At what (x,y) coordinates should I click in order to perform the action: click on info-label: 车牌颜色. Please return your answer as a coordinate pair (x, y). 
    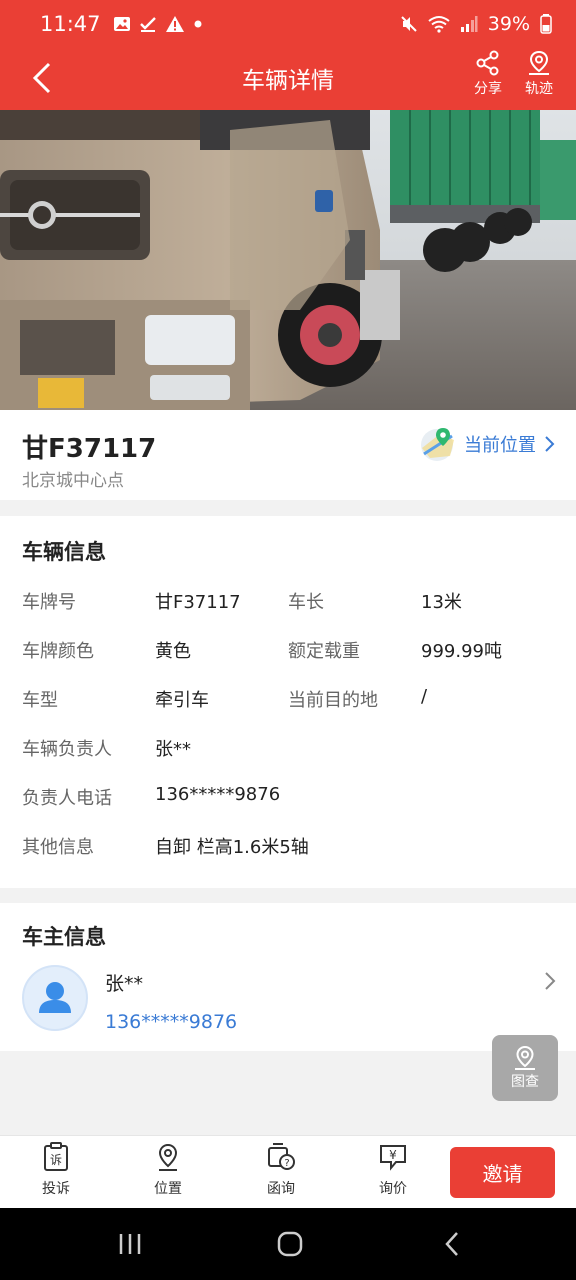
    Looking at the image, I should click on (58, 651).